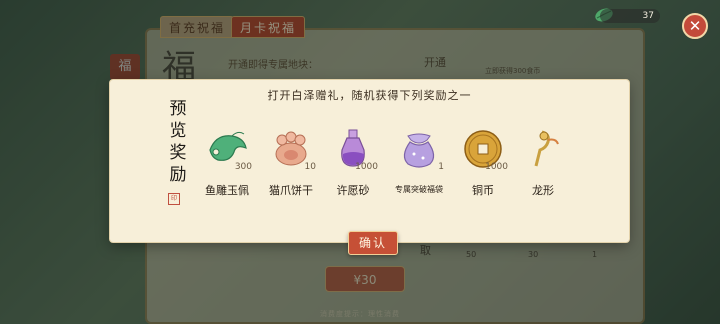 The width and height of the screenshot is (720, 324). Describe the element at coordinates (441, 167) in the screenshot. I see `reward-qty: 1` at that location.